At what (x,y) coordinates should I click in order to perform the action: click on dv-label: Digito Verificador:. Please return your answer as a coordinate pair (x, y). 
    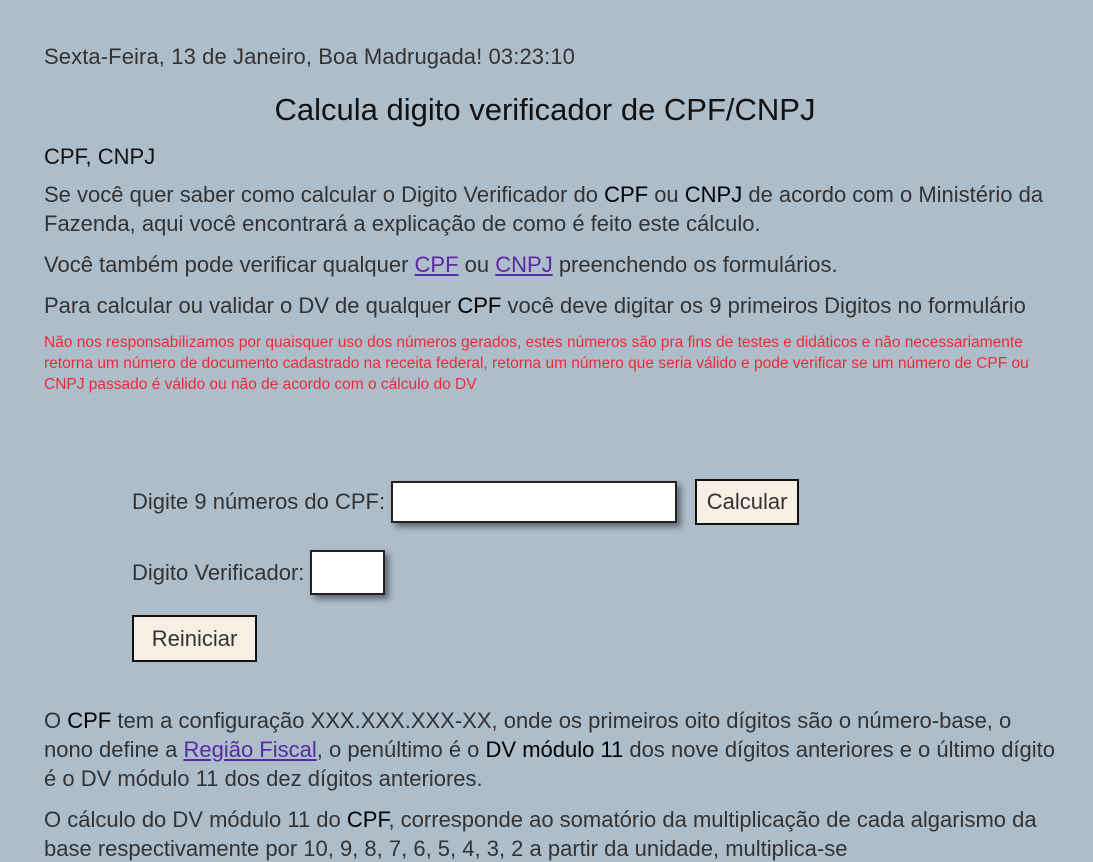
    Looking at the image, I should click on (218, 572).